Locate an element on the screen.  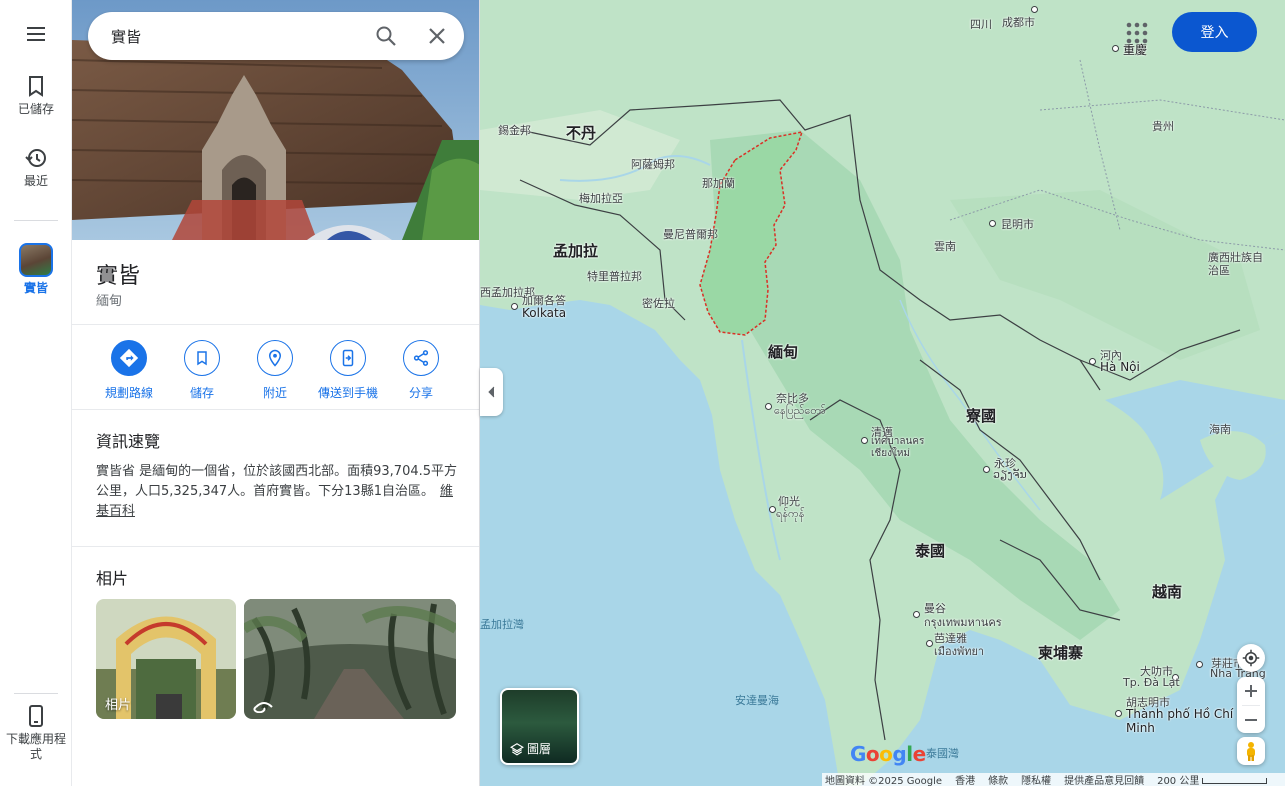
label-kolkata-en: Kolkata is located at coordinates (544, 313).